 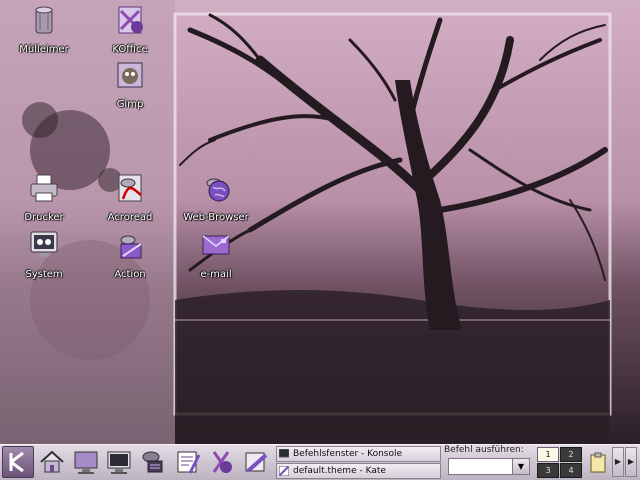 I want to click on terminal-icon, so click(x=119, y=462).